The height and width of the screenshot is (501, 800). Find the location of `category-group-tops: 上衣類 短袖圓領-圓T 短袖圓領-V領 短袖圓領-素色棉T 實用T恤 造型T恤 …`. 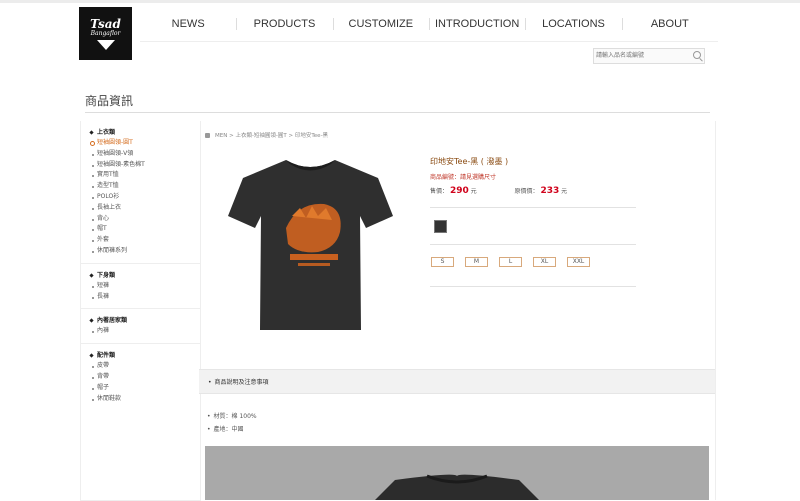

category-group-tops: 上衣類 短袖圓領-圓T 短袖圓領-V領 短袖圓領-素色棉T 實用T恤 造型T恤 … is located at coordinates (140, 192).